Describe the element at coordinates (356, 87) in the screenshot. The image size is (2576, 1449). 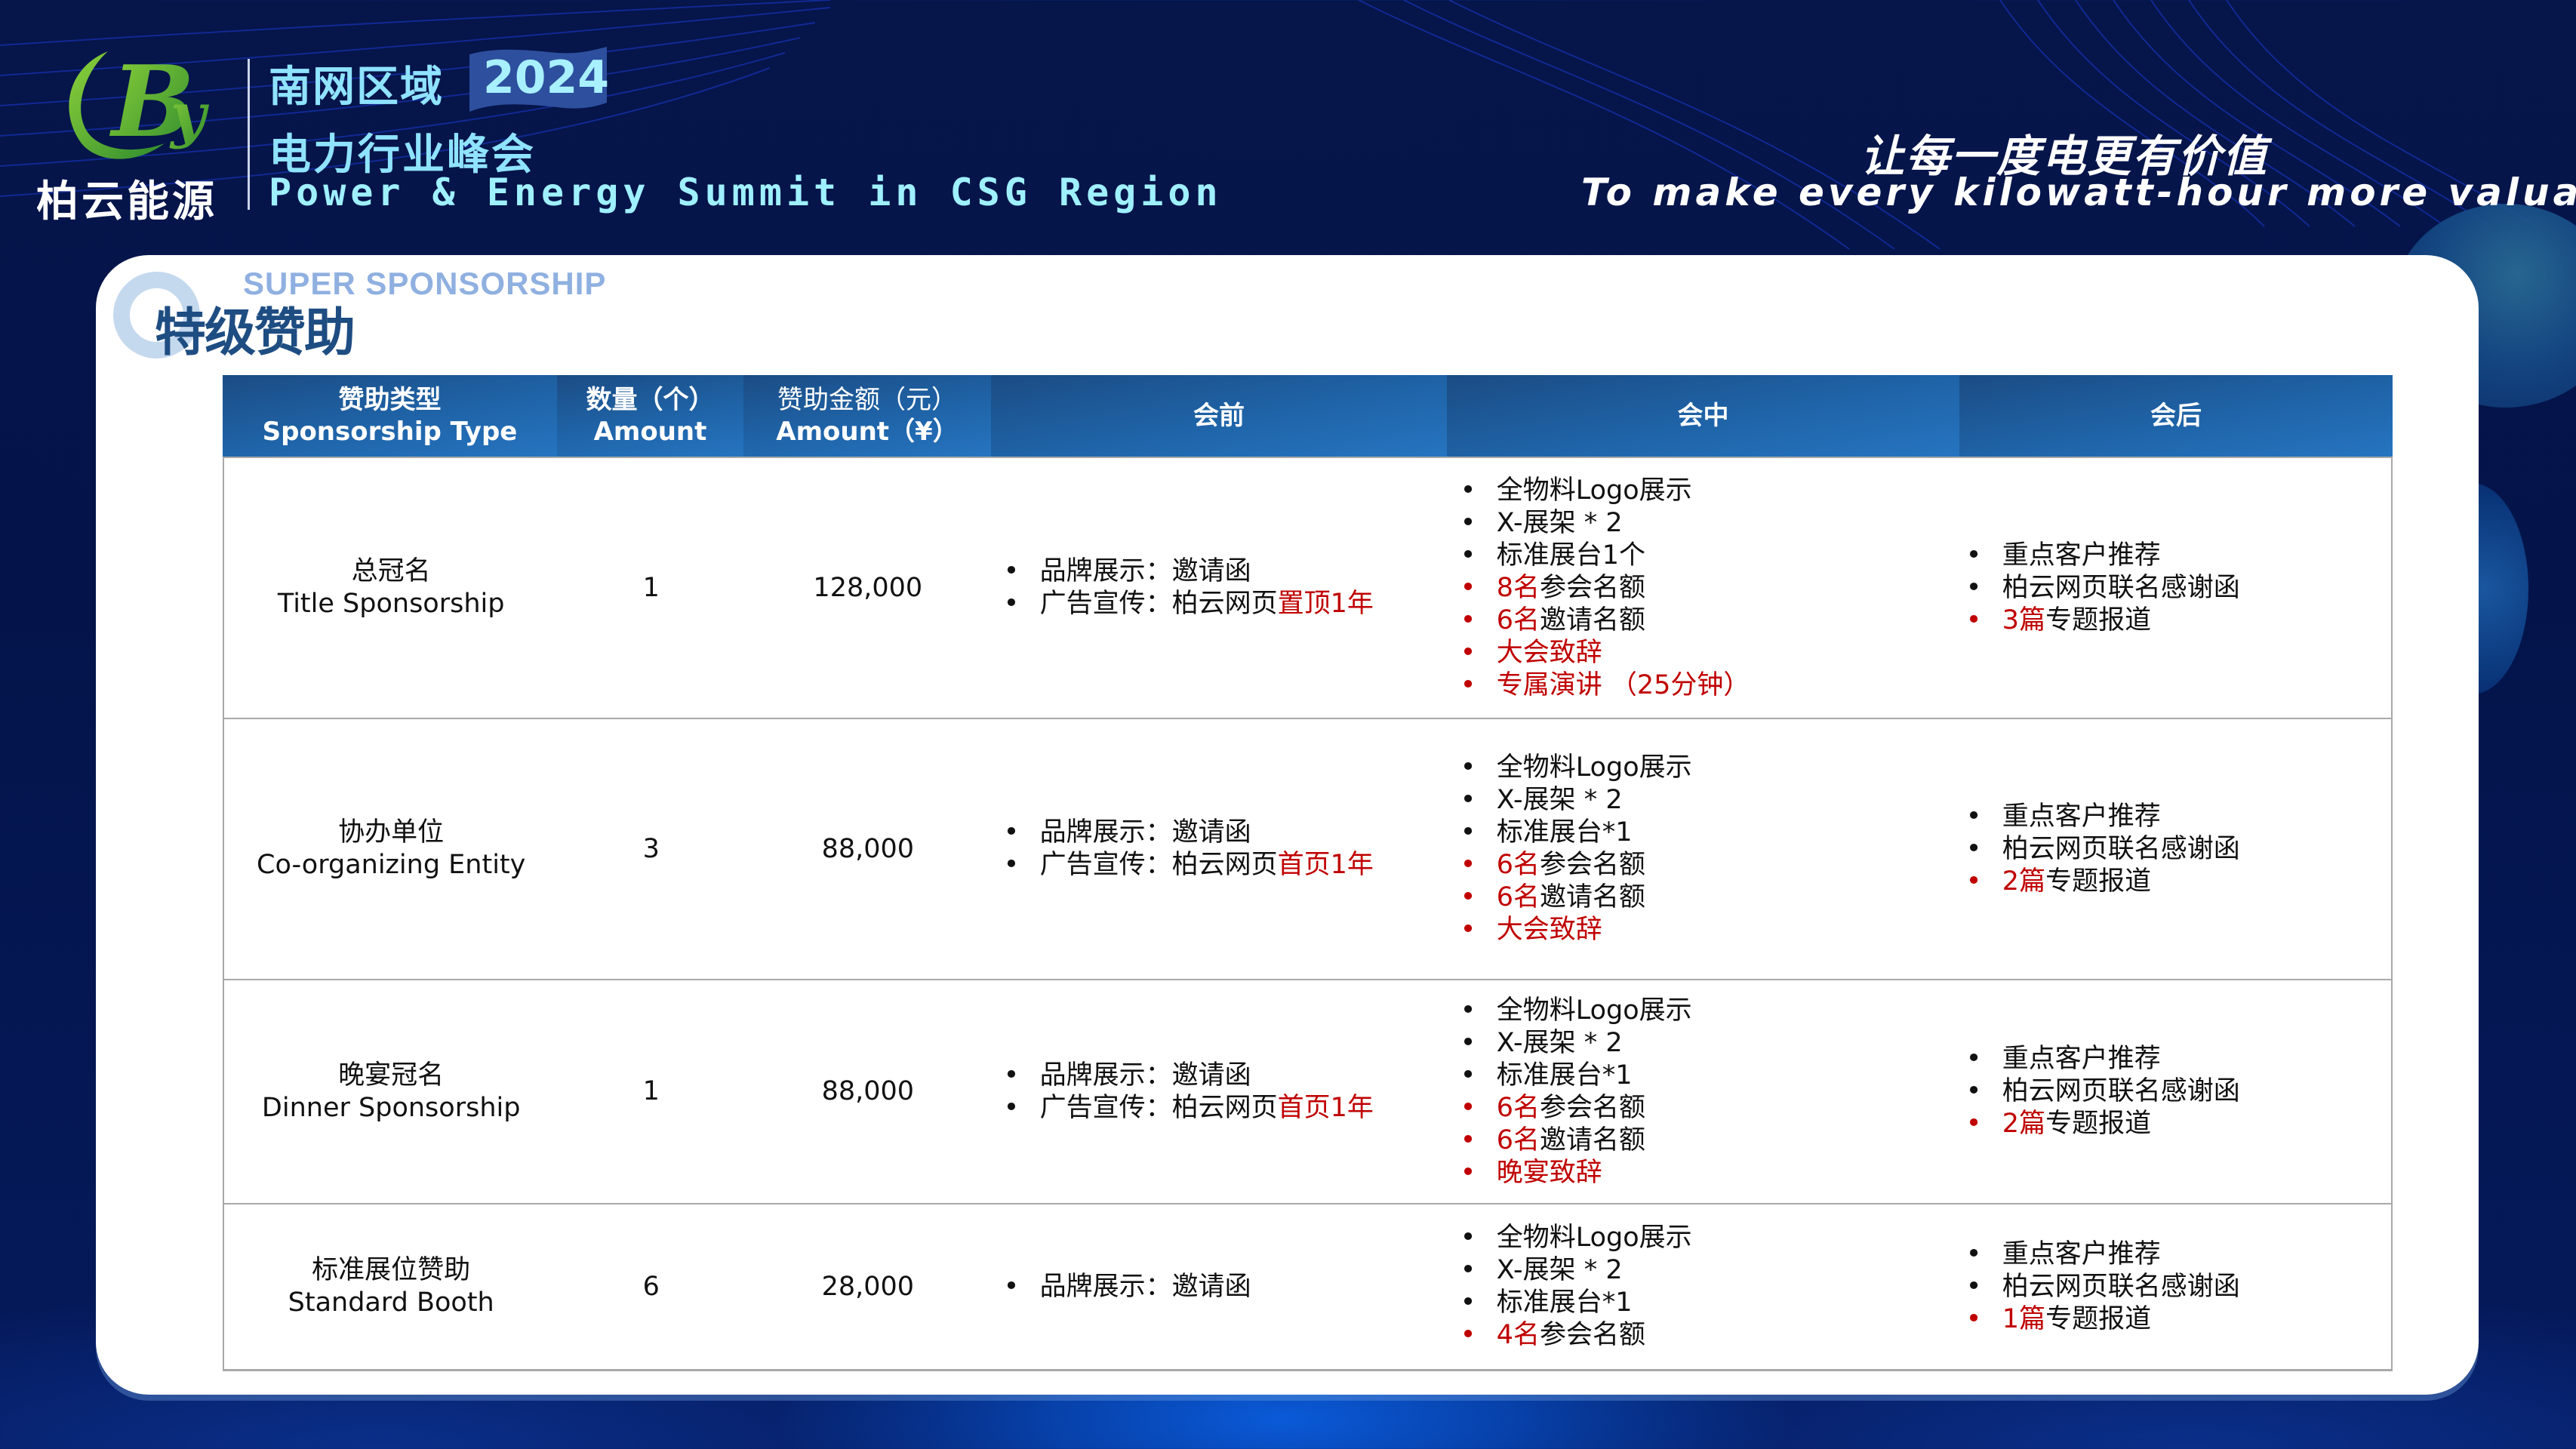
I see `event-title-line1: 南网区域` at that location.